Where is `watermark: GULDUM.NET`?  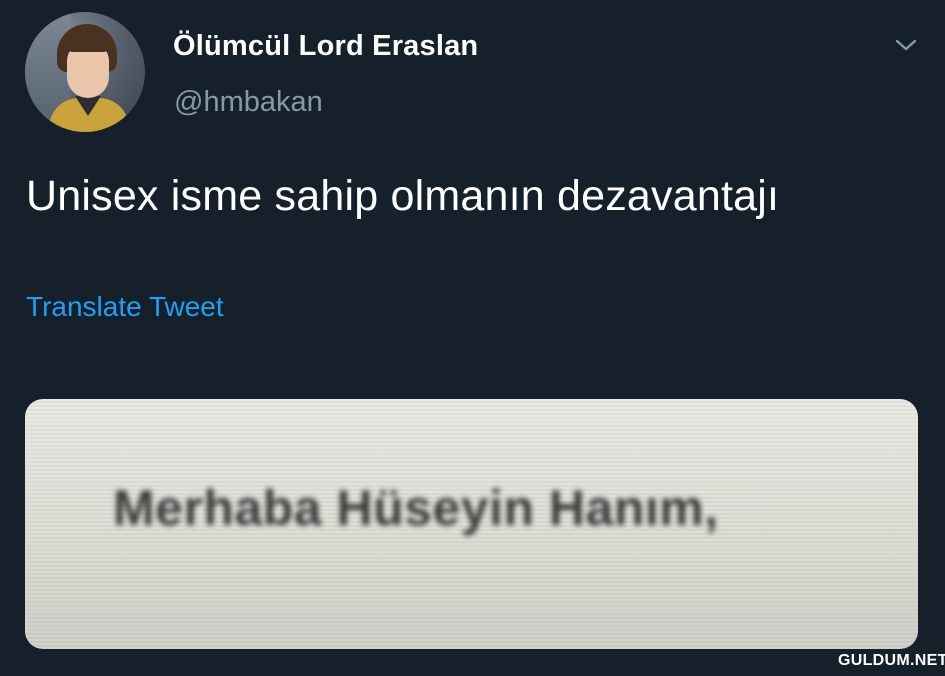 watermark: GULDUM.NET is located at coordinates (891, 660).